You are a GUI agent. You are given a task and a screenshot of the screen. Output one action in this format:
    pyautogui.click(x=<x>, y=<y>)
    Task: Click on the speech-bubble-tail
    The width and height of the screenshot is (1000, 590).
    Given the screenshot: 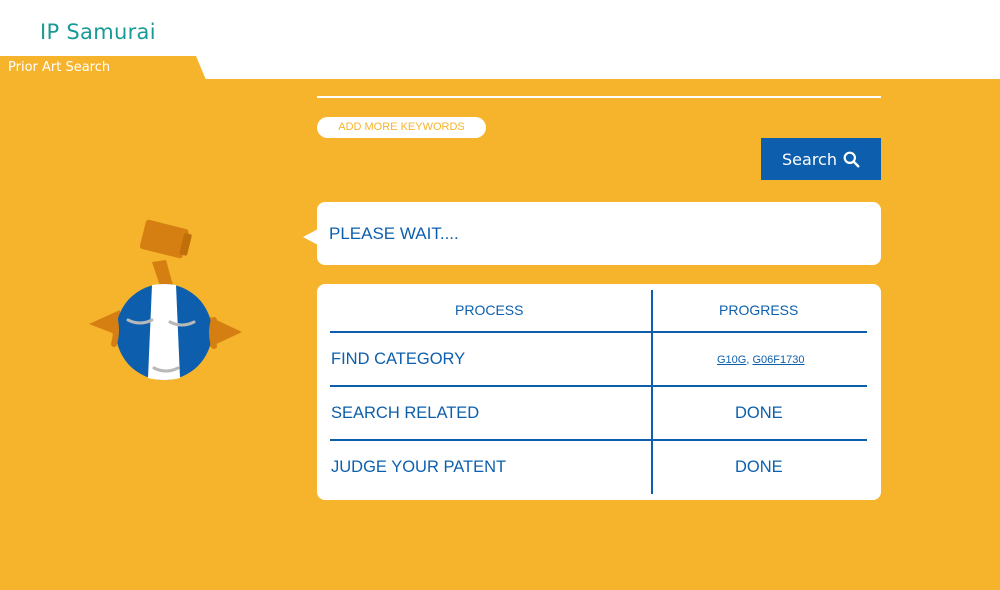 What is the action you would take?
    pyautogui.click(x=310, y=237)
    